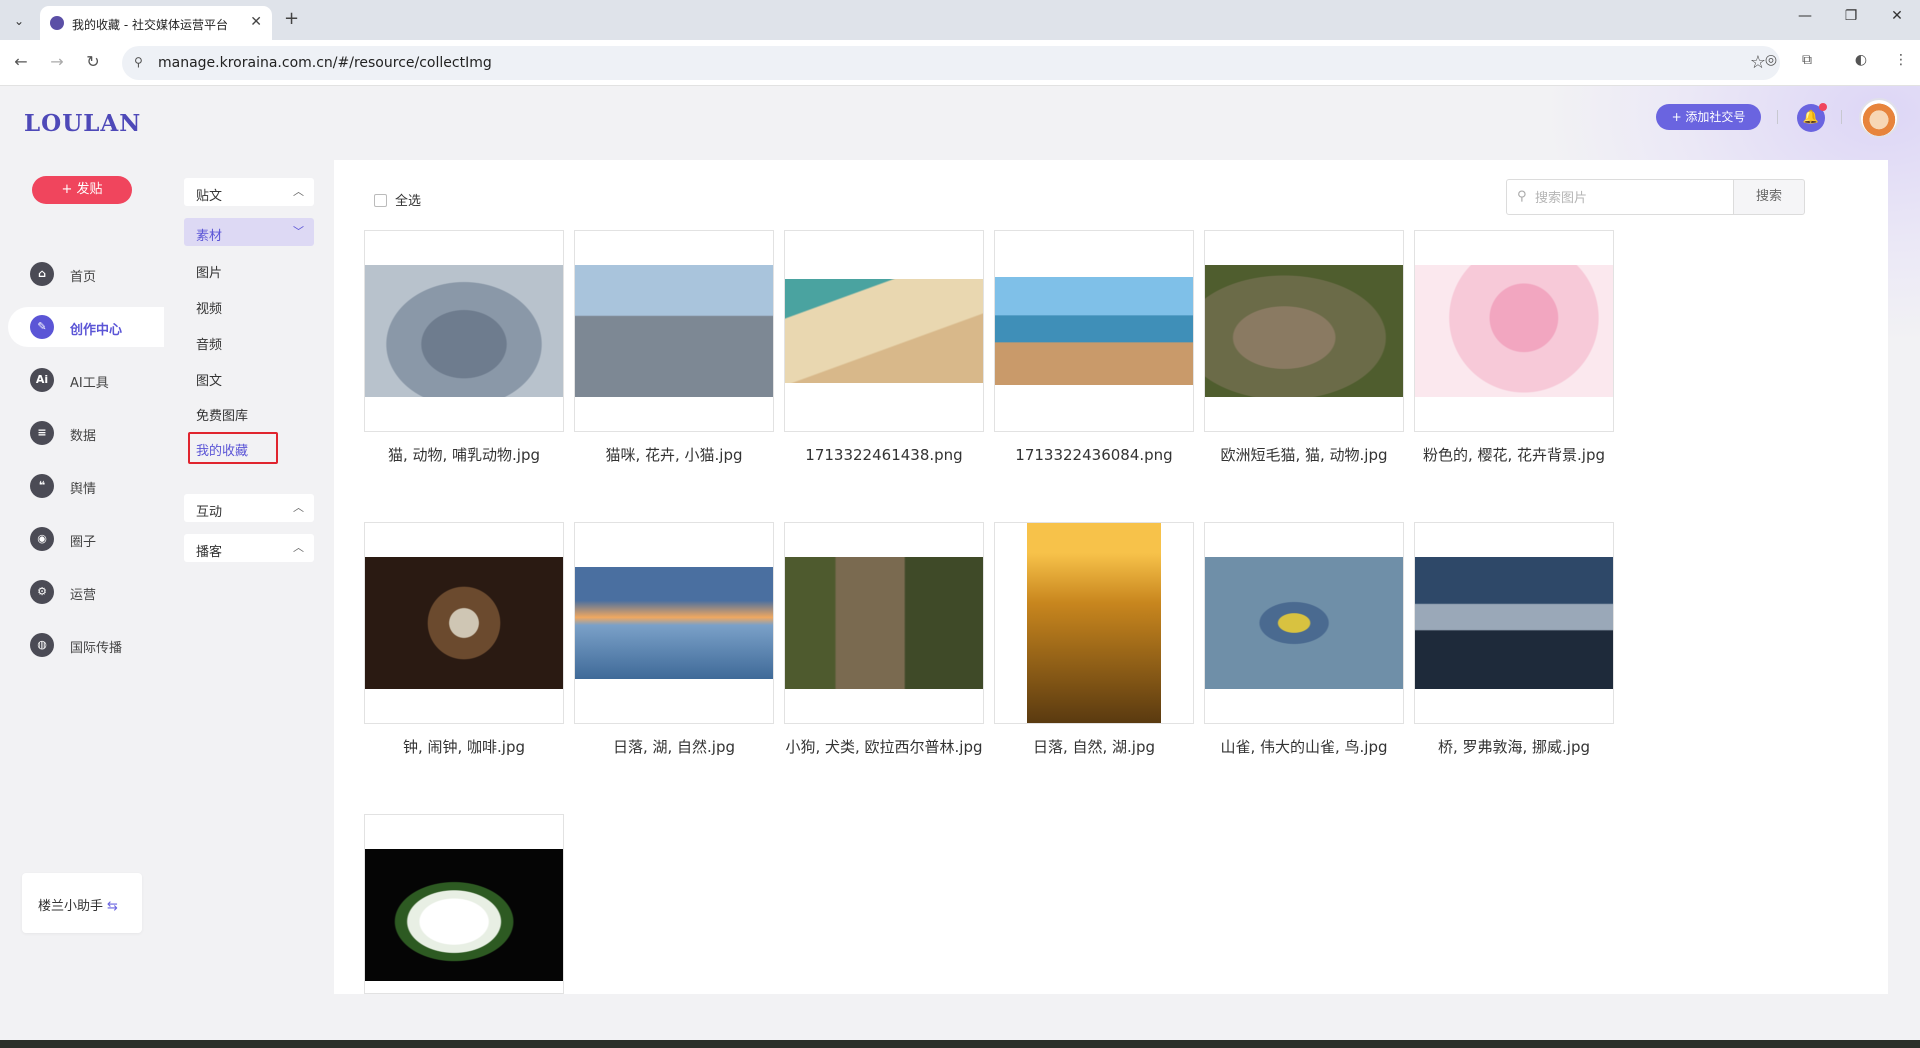 This screenshot has width=1920, height=1048. I want to click on image-card: 小狗, 犬类, 欧拉西尔普林.jpg, so click(884, 652).